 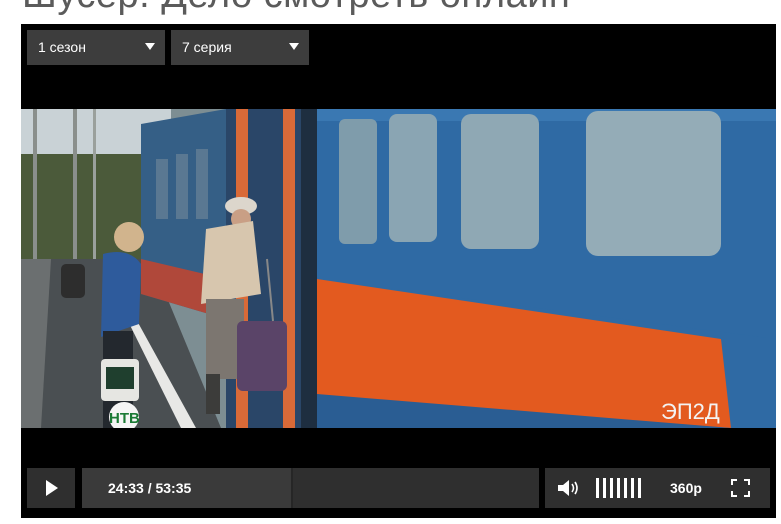 What do you see at coordinates (124, 418) in the screenshot?
I see `channel-logo: НТВ` at bounding box center [124, 418].